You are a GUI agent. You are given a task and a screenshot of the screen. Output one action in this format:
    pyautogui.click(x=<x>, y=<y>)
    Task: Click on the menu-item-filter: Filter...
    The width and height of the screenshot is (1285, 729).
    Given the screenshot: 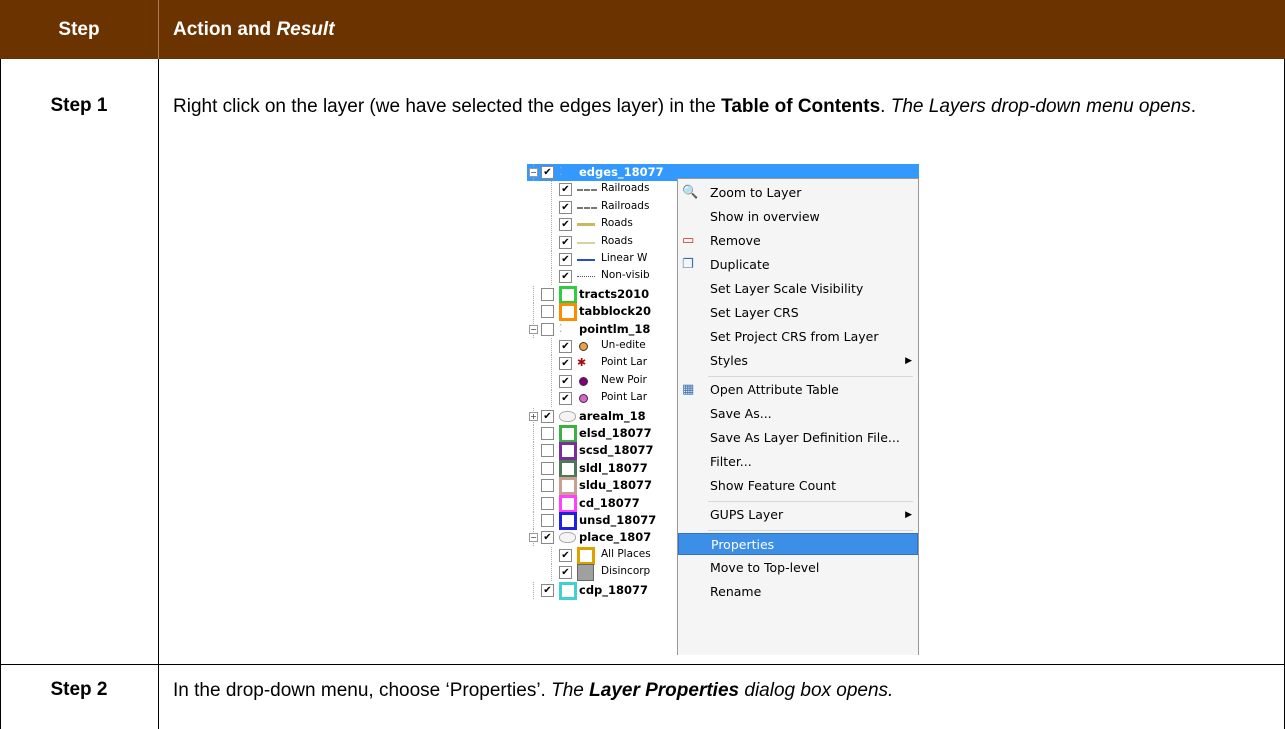 What is the action you would take?
    pyautogui.click(x=798, y=462)
    